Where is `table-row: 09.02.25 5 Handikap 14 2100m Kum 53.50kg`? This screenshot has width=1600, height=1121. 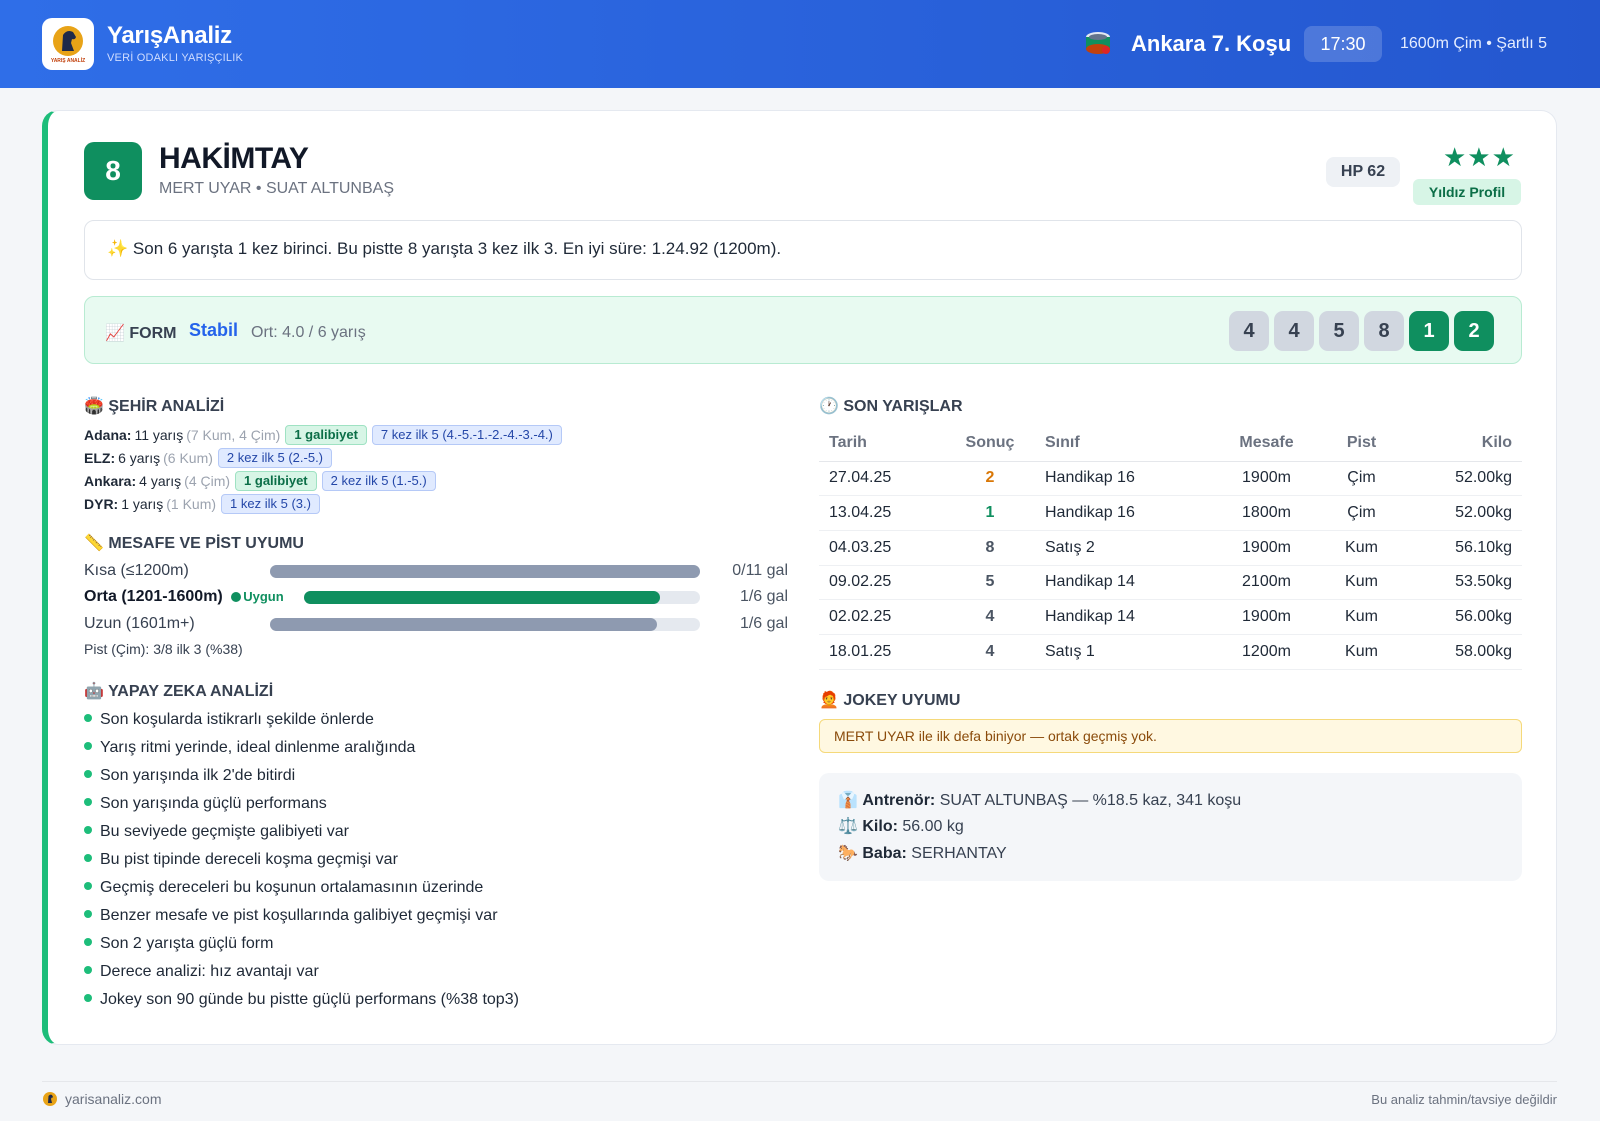
table-row: 09.02.25 5 Handikap 14 2100m Kum 53.50kg is located at coordinates (1170, 583).